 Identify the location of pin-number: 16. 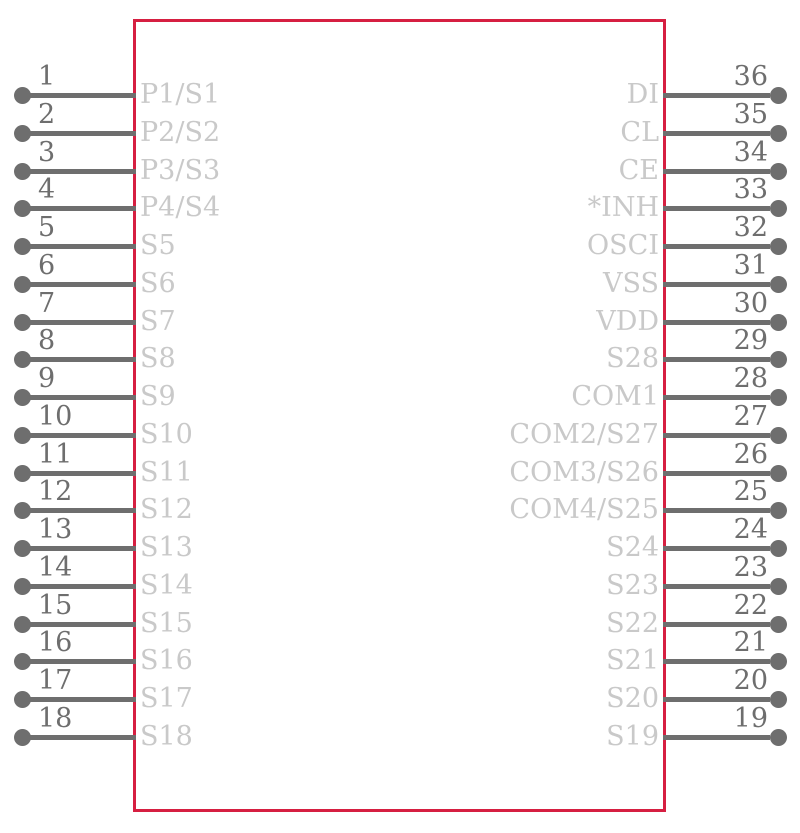
(55, 643).